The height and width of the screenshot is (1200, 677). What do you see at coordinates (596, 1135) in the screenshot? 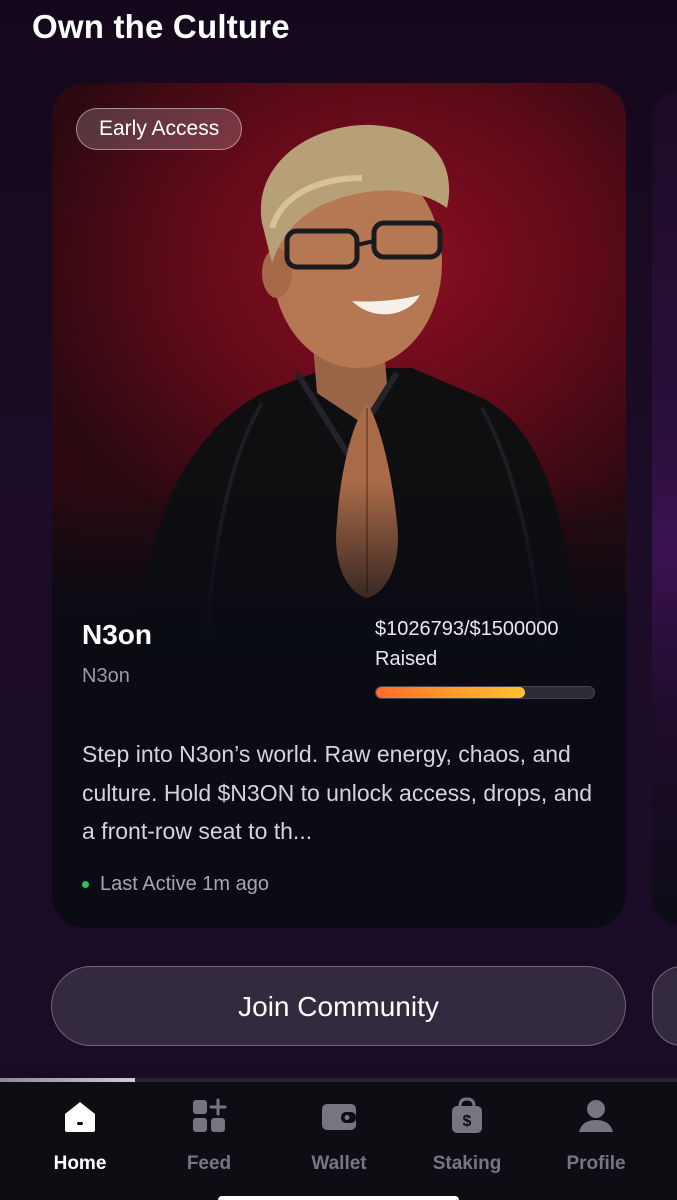
I see `nav-item-profile: Profile` at bounding box center [596, 1135].